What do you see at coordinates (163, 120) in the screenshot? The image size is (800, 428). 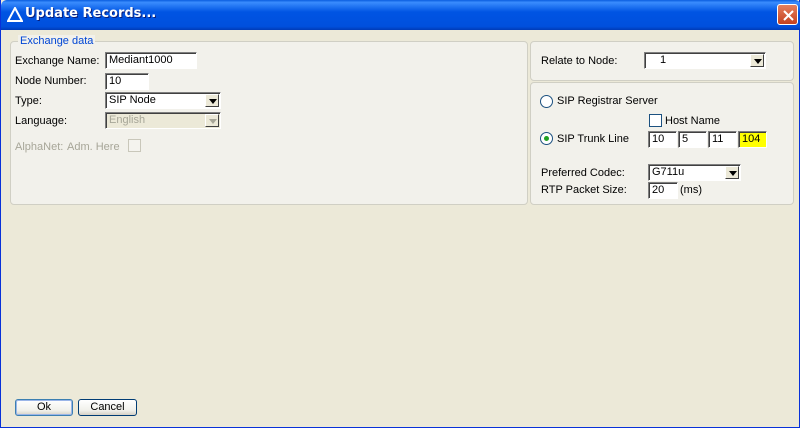 I see `language-select: English` at bounding box center [163, 120].